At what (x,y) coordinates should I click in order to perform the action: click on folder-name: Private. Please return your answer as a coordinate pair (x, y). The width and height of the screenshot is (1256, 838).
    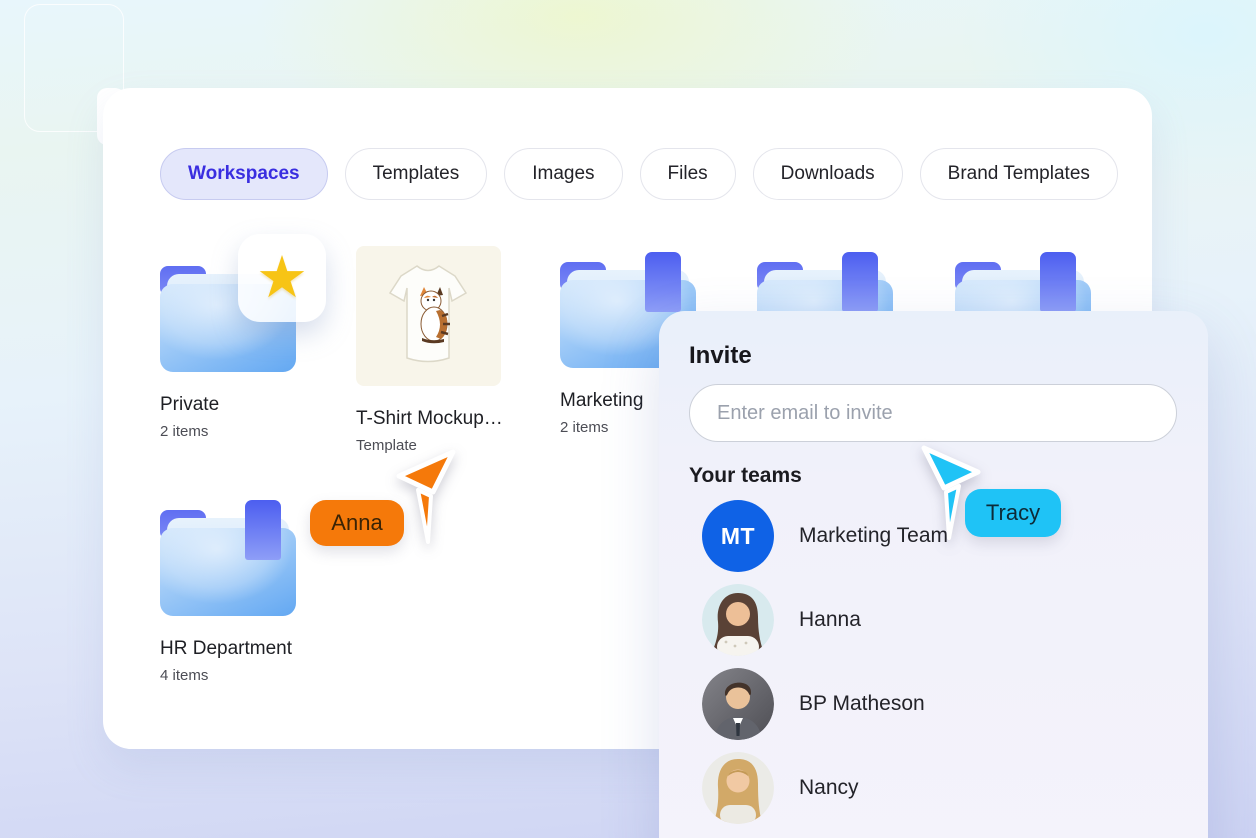
    Looking at the image, I should click on (190, 404).